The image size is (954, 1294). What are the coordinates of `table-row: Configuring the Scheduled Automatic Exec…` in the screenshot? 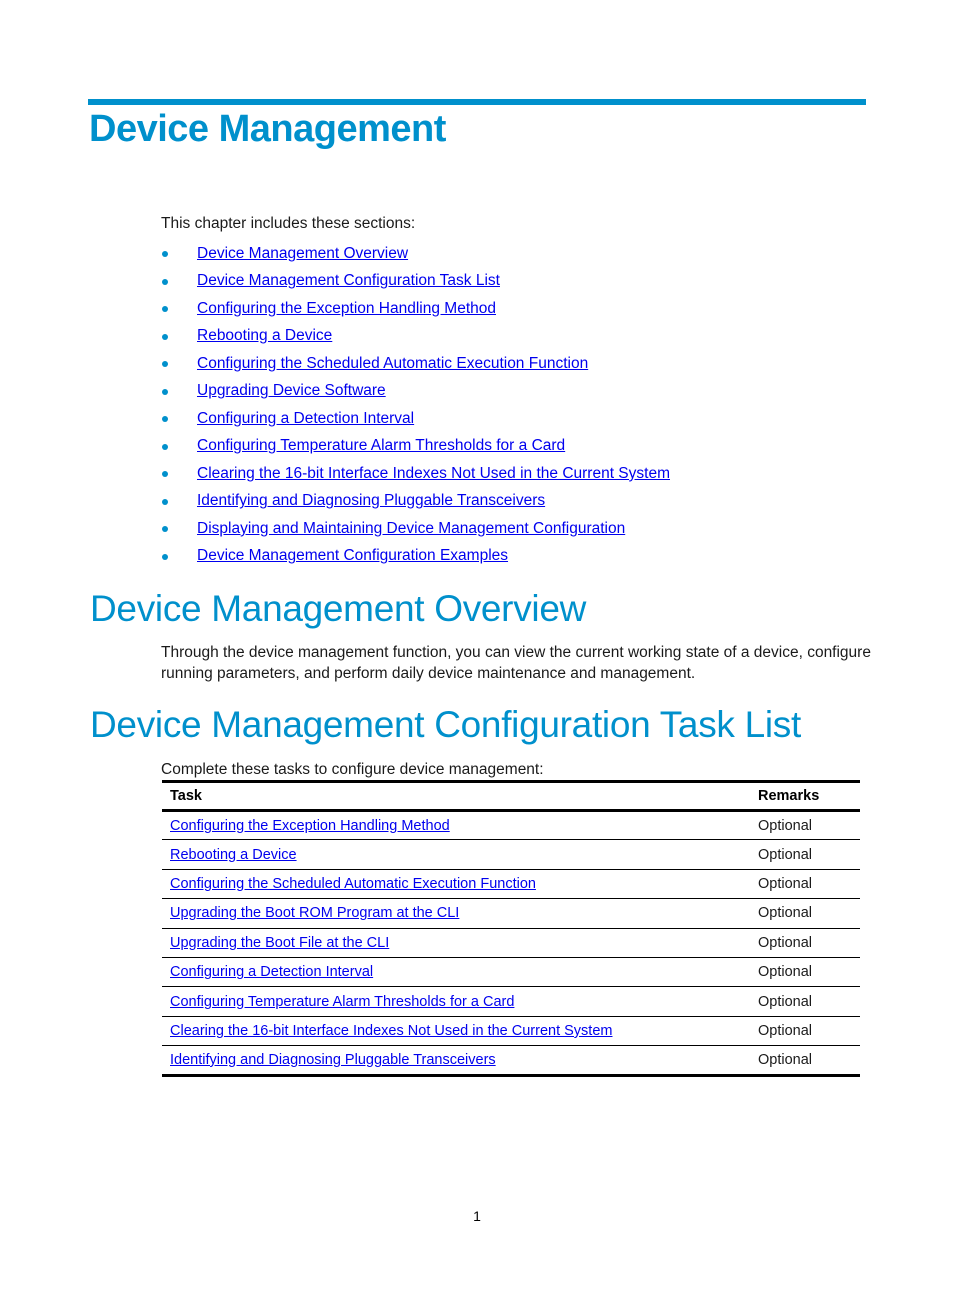 It's located at (511, 884).